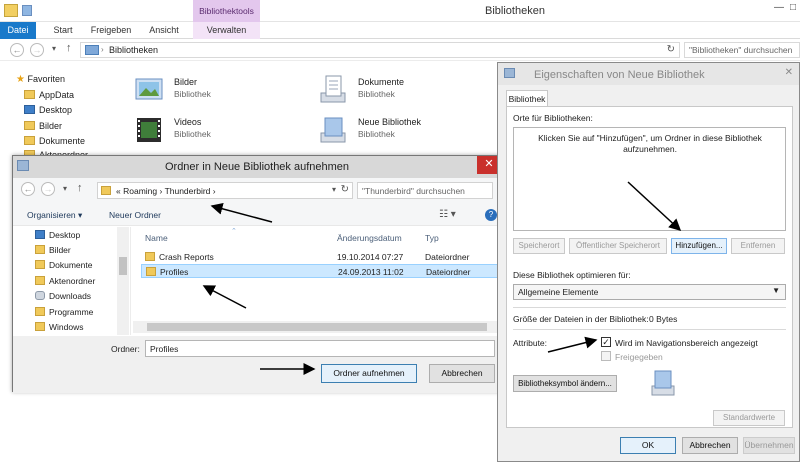 The height and width of the screenshot is (462, 800). Describe the element at coordinates (371, 272) in the screenshot. I see `row-date: 24.09.2013 11:02` at that location.